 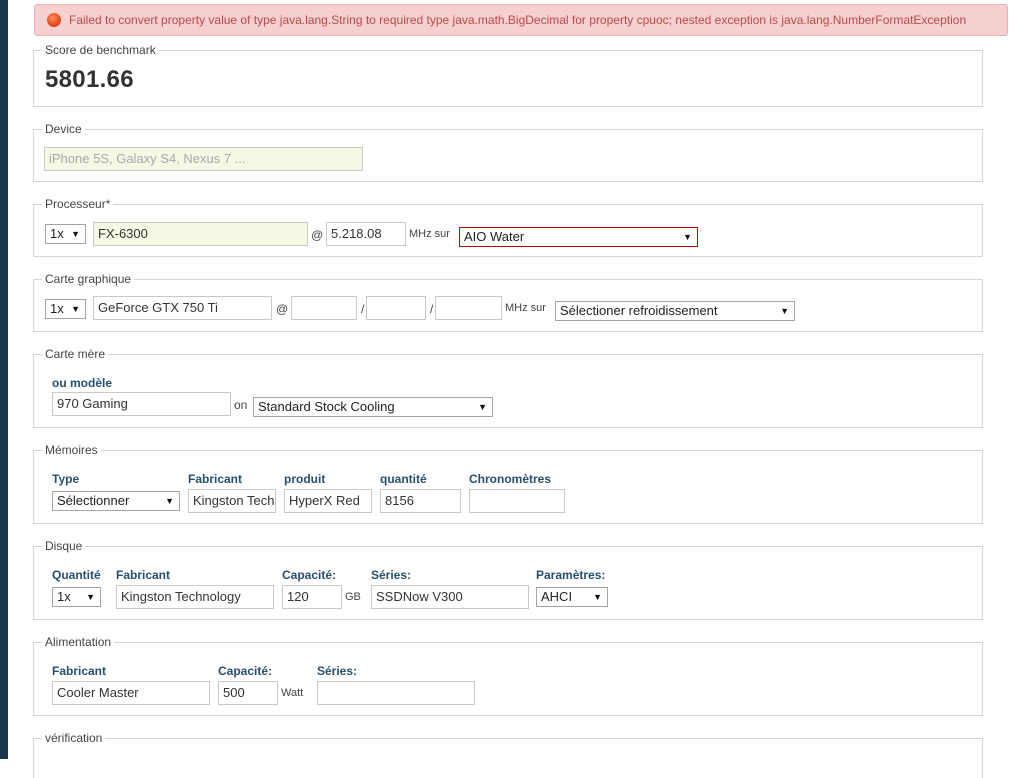 What do you see at coordinates (232, 501) in the screenshot?
I see `memory-manufacturer-input: Kingston Tech` at bounding box center [232, 501].